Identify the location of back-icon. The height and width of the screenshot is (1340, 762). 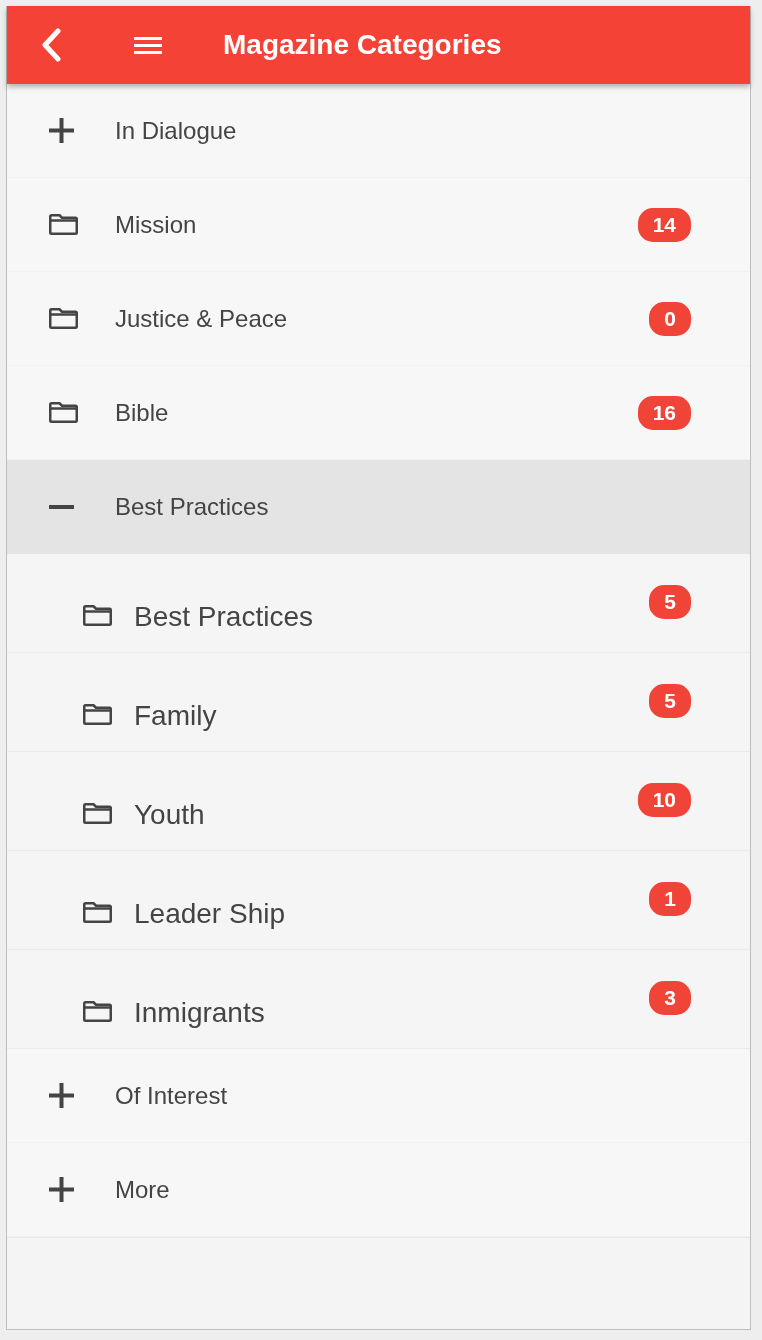
(51, 45).